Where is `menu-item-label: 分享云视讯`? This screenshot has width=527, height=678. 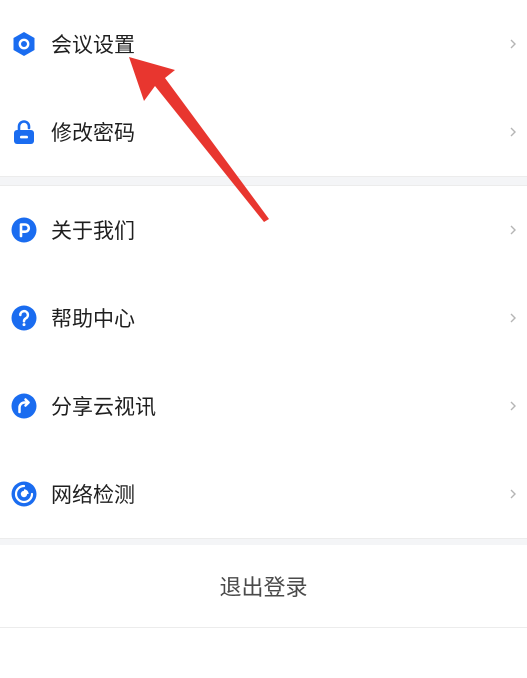
menu-item-label: 分享云视讯 is located at coordinates (103, 407).